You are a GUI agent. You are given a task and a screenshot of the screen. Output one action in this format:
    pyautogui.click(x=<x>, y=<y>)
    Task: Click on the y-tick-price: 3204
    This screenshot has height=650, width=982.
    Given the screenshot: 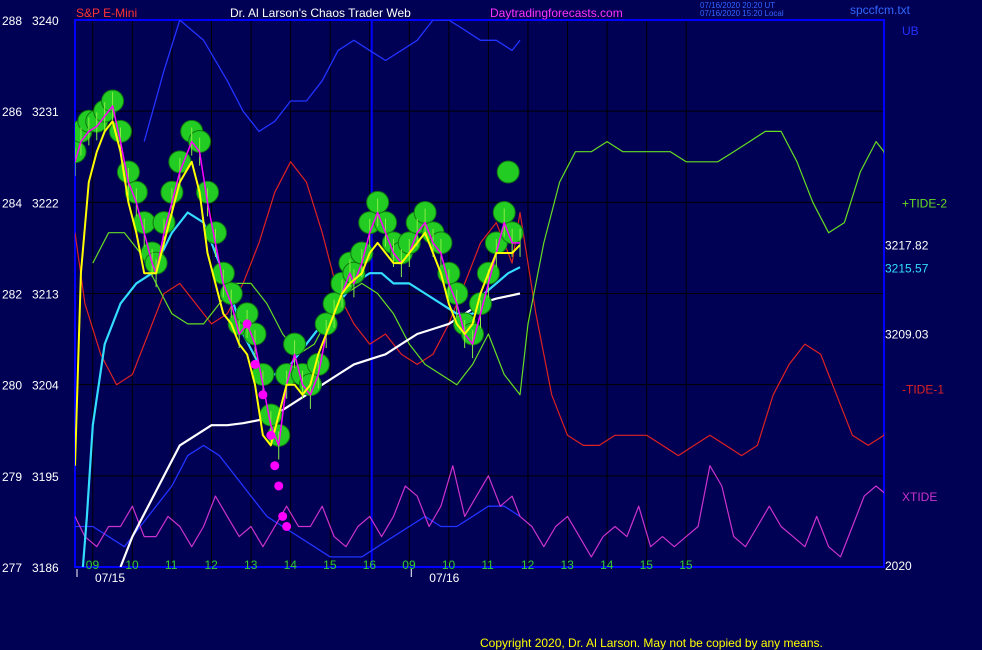 What is the action you would take?
    pyautogui.click(x=45, y=386)
    